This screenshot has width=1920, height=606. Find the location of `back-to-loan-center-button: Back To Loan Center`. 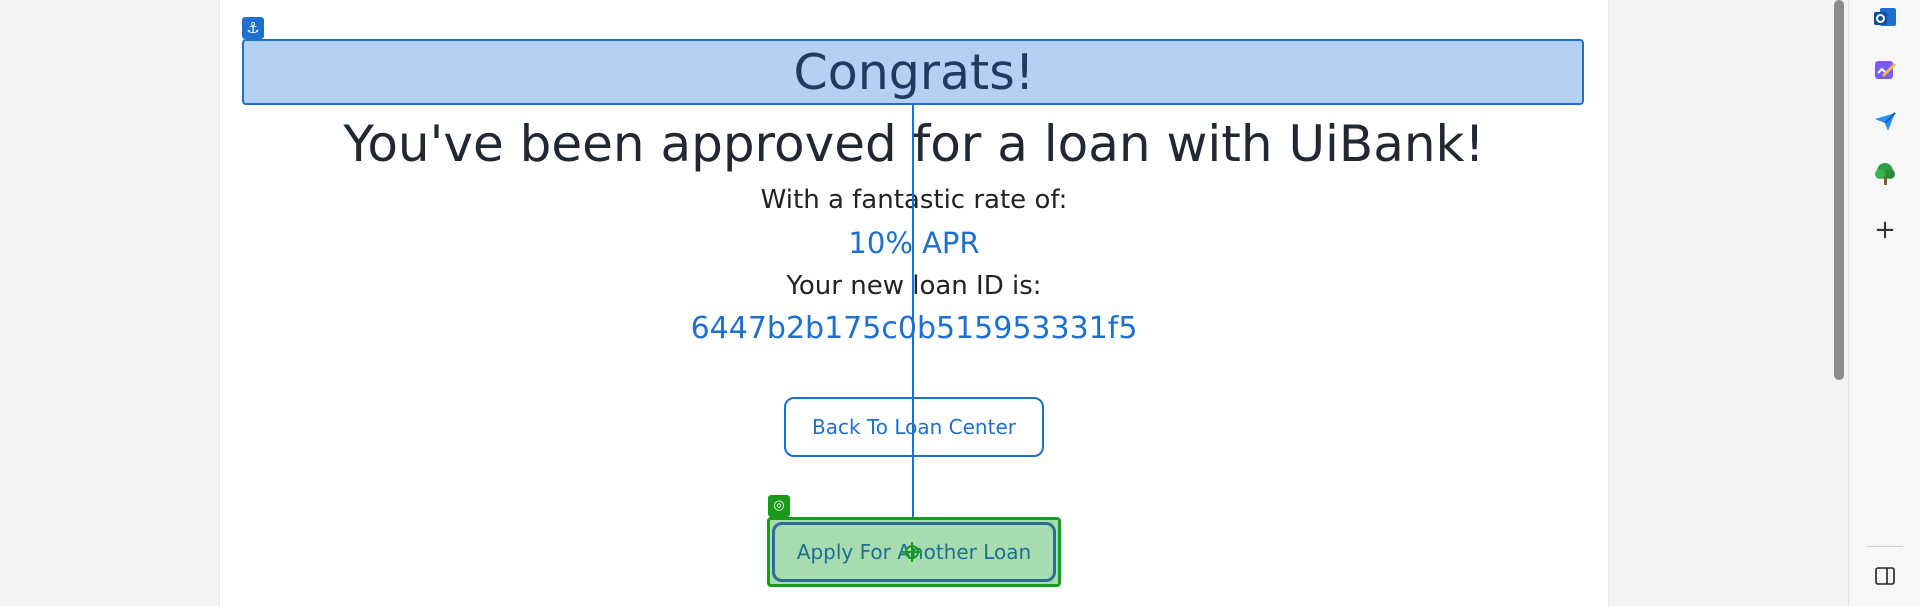

back-to-loan-center-button: Back To Loan Center is located at coordinates (914, 427).